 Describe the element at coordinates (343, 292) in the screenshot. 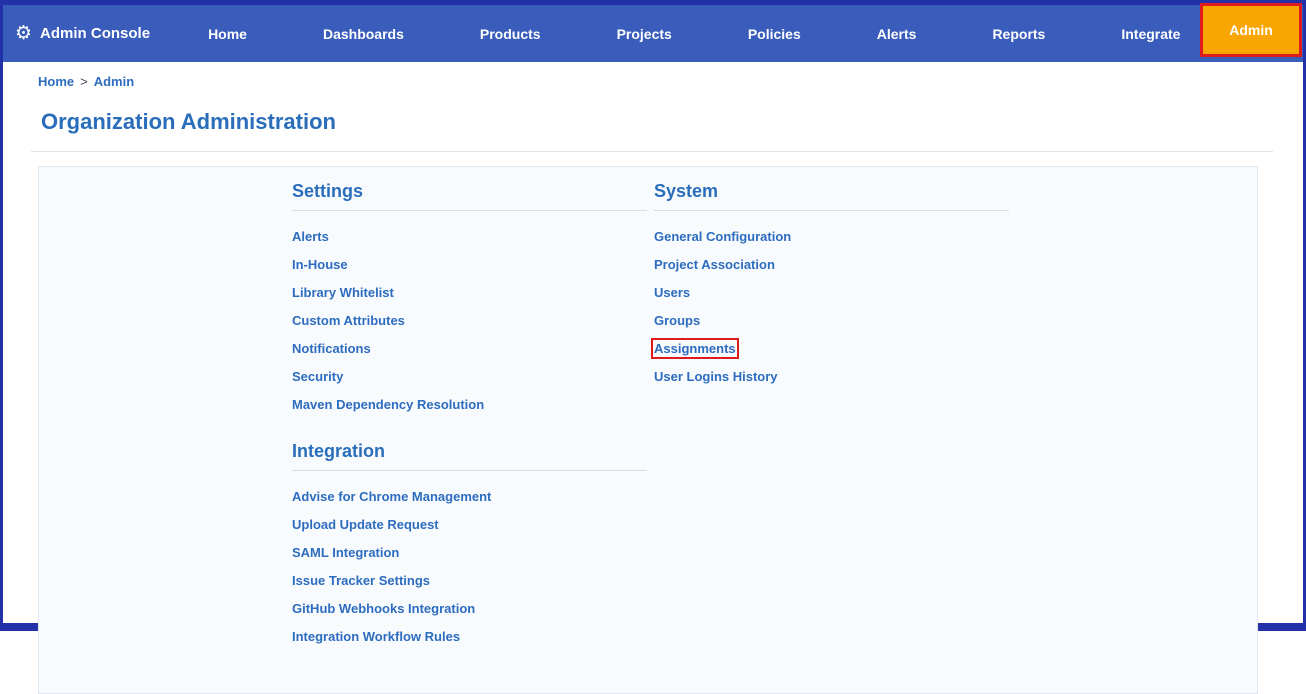

I see `link-library-whitelist: Library Whitelist` at that location.